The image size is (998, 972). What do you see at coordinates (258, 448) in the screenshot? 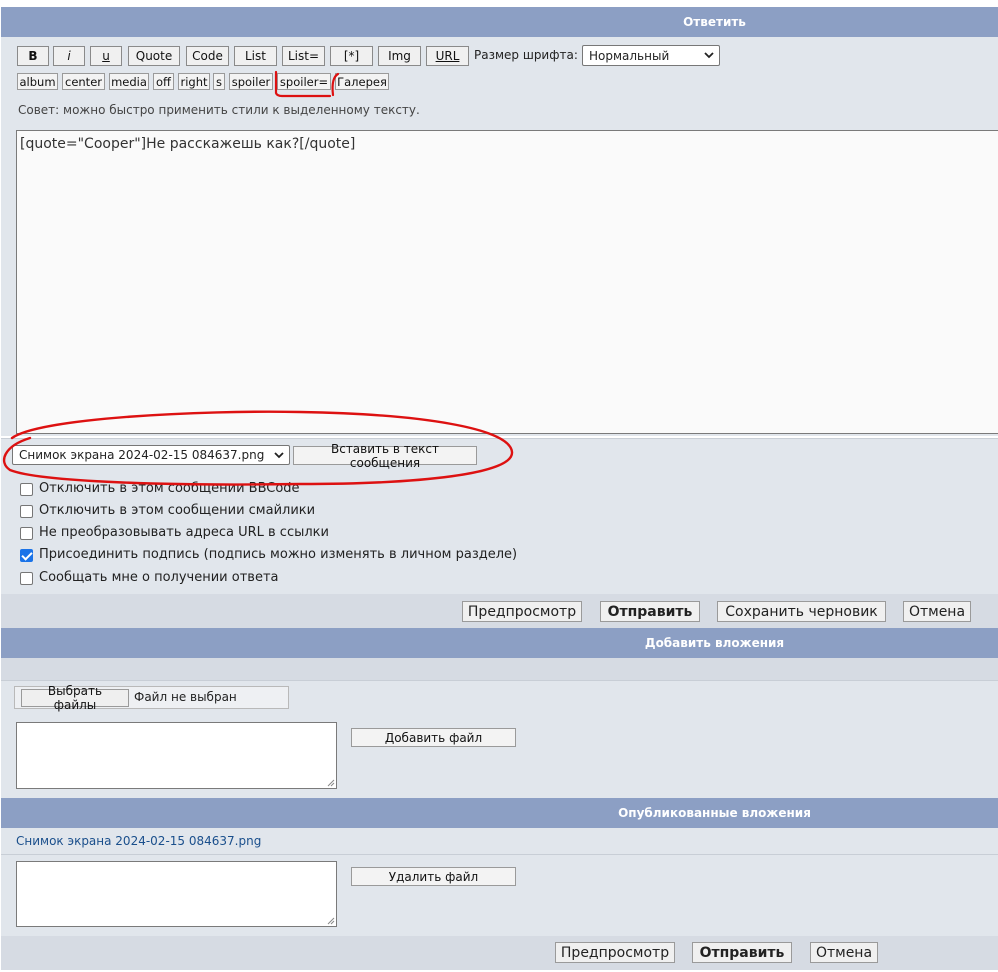
I see `attachment-annotation-ellipse` at bounding box center [258, 448].